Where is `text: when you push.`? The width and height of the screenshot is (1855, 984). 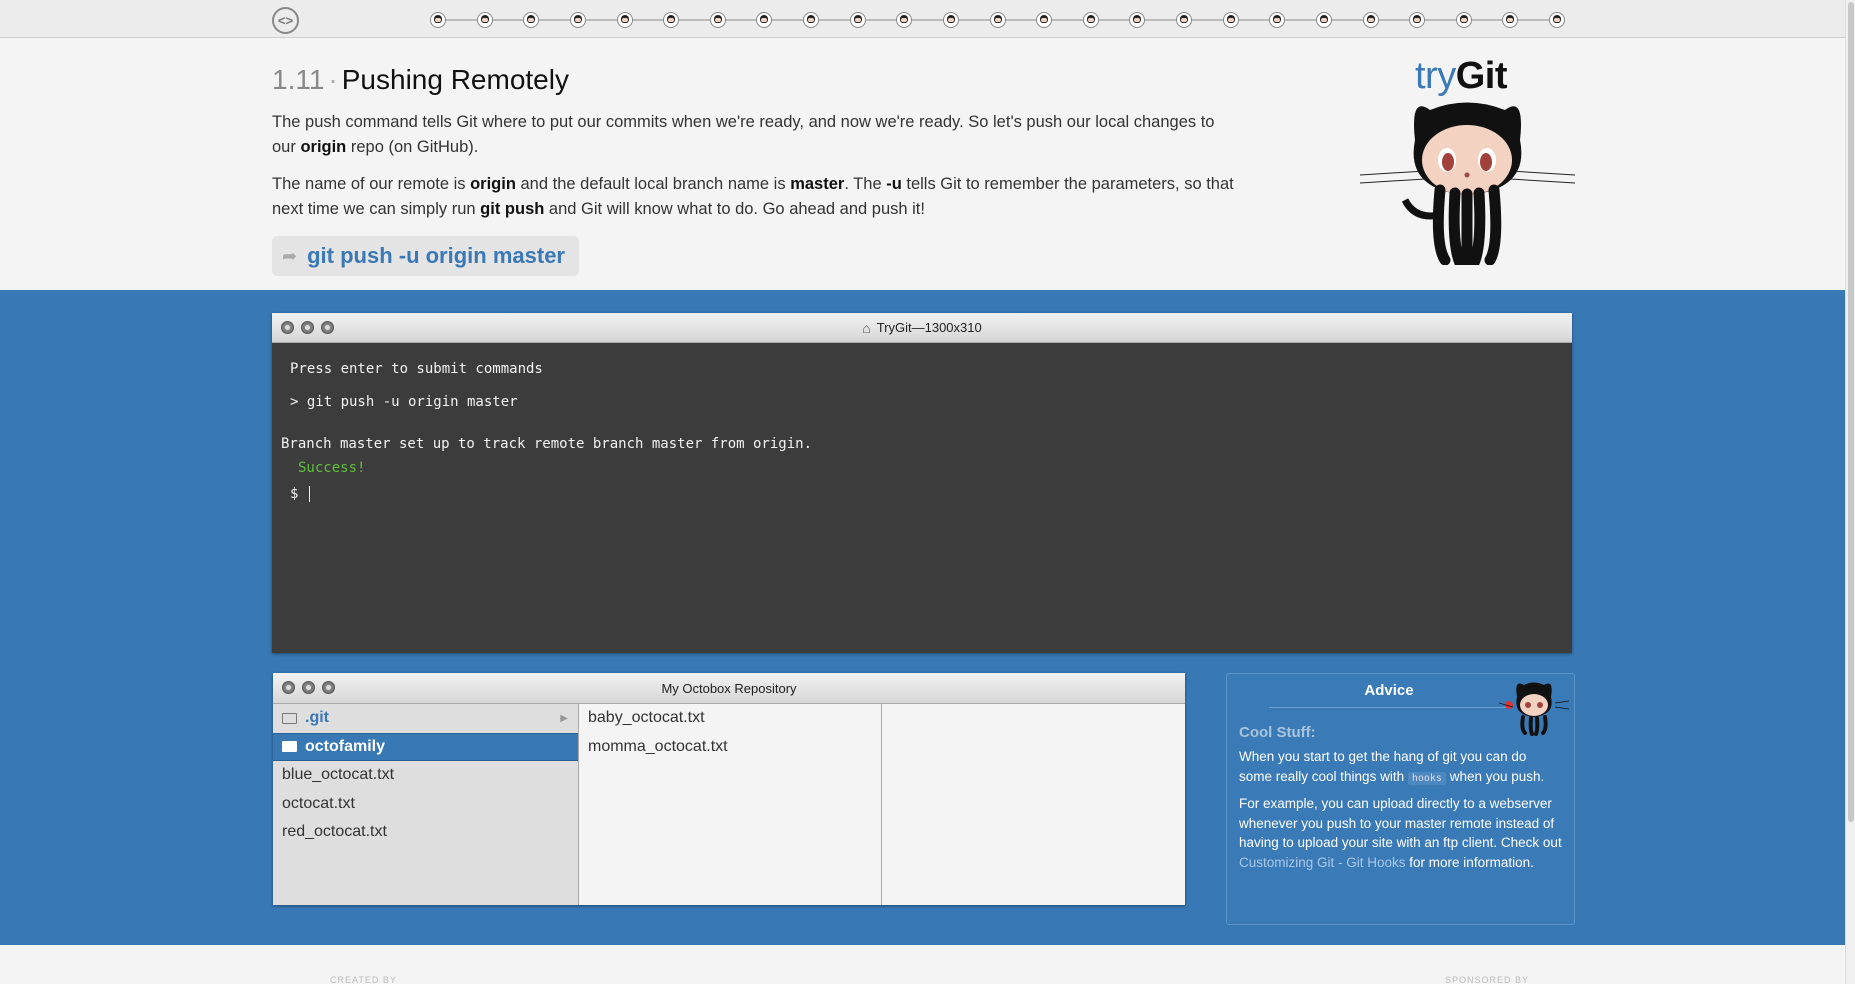
text: when you push. is located at coordinates (1495, 776).